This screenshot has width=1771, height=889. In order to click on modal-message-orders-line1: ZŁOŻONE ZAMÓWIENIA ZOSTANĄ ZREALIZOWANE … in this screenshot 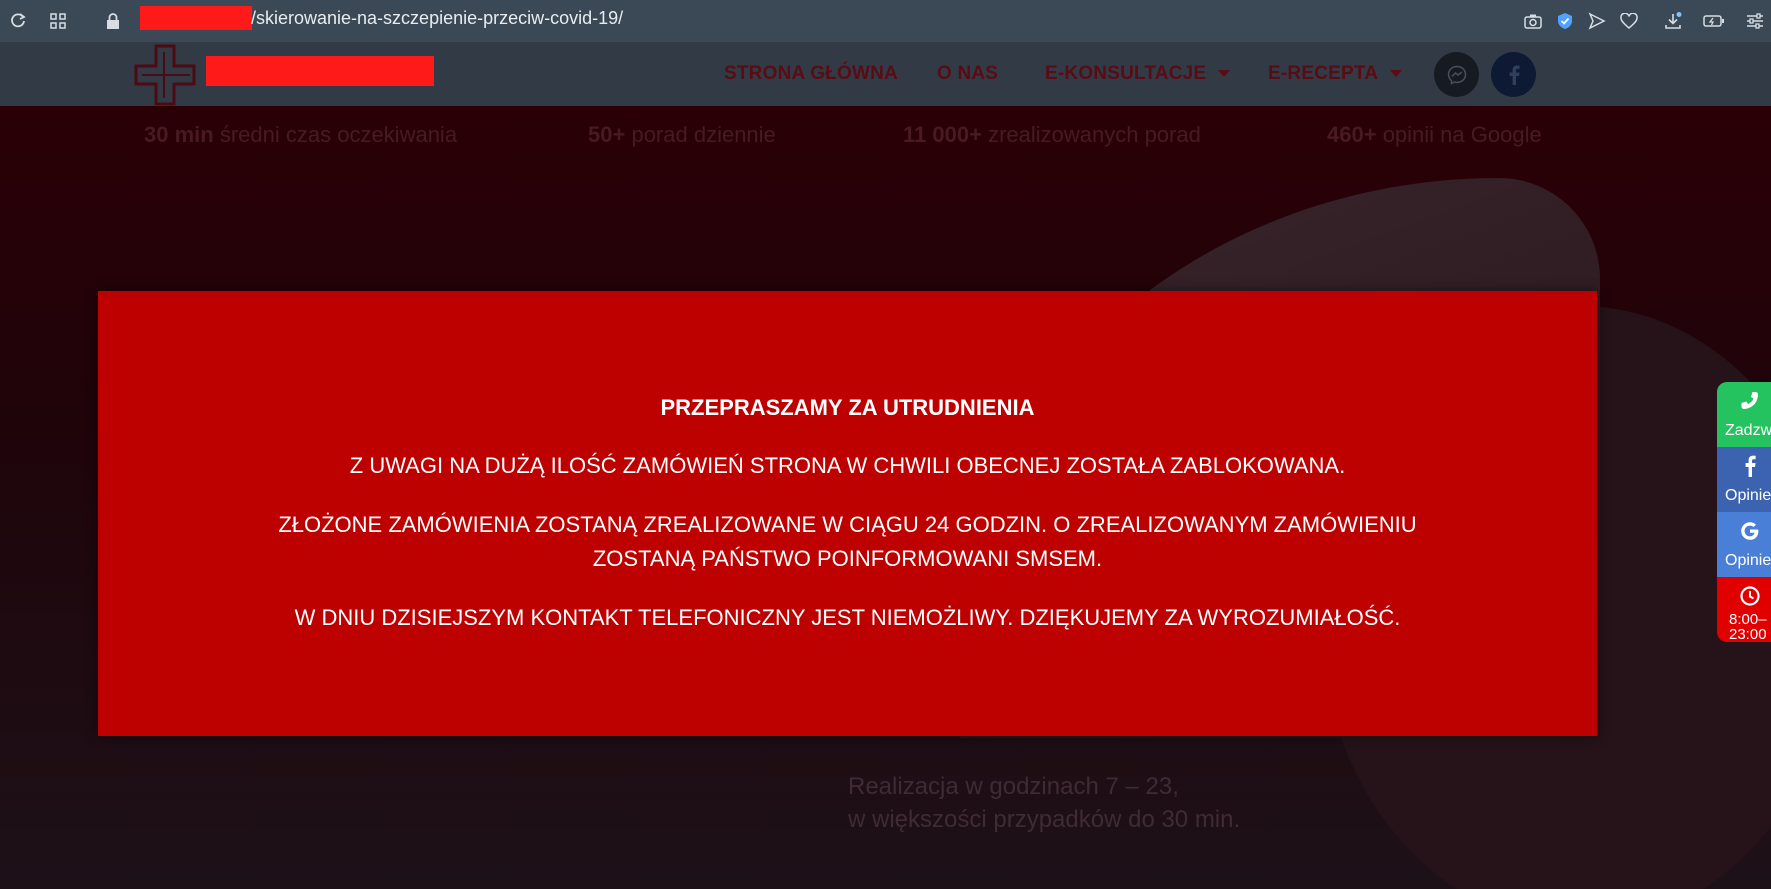, I will do `click(847, 524)`.